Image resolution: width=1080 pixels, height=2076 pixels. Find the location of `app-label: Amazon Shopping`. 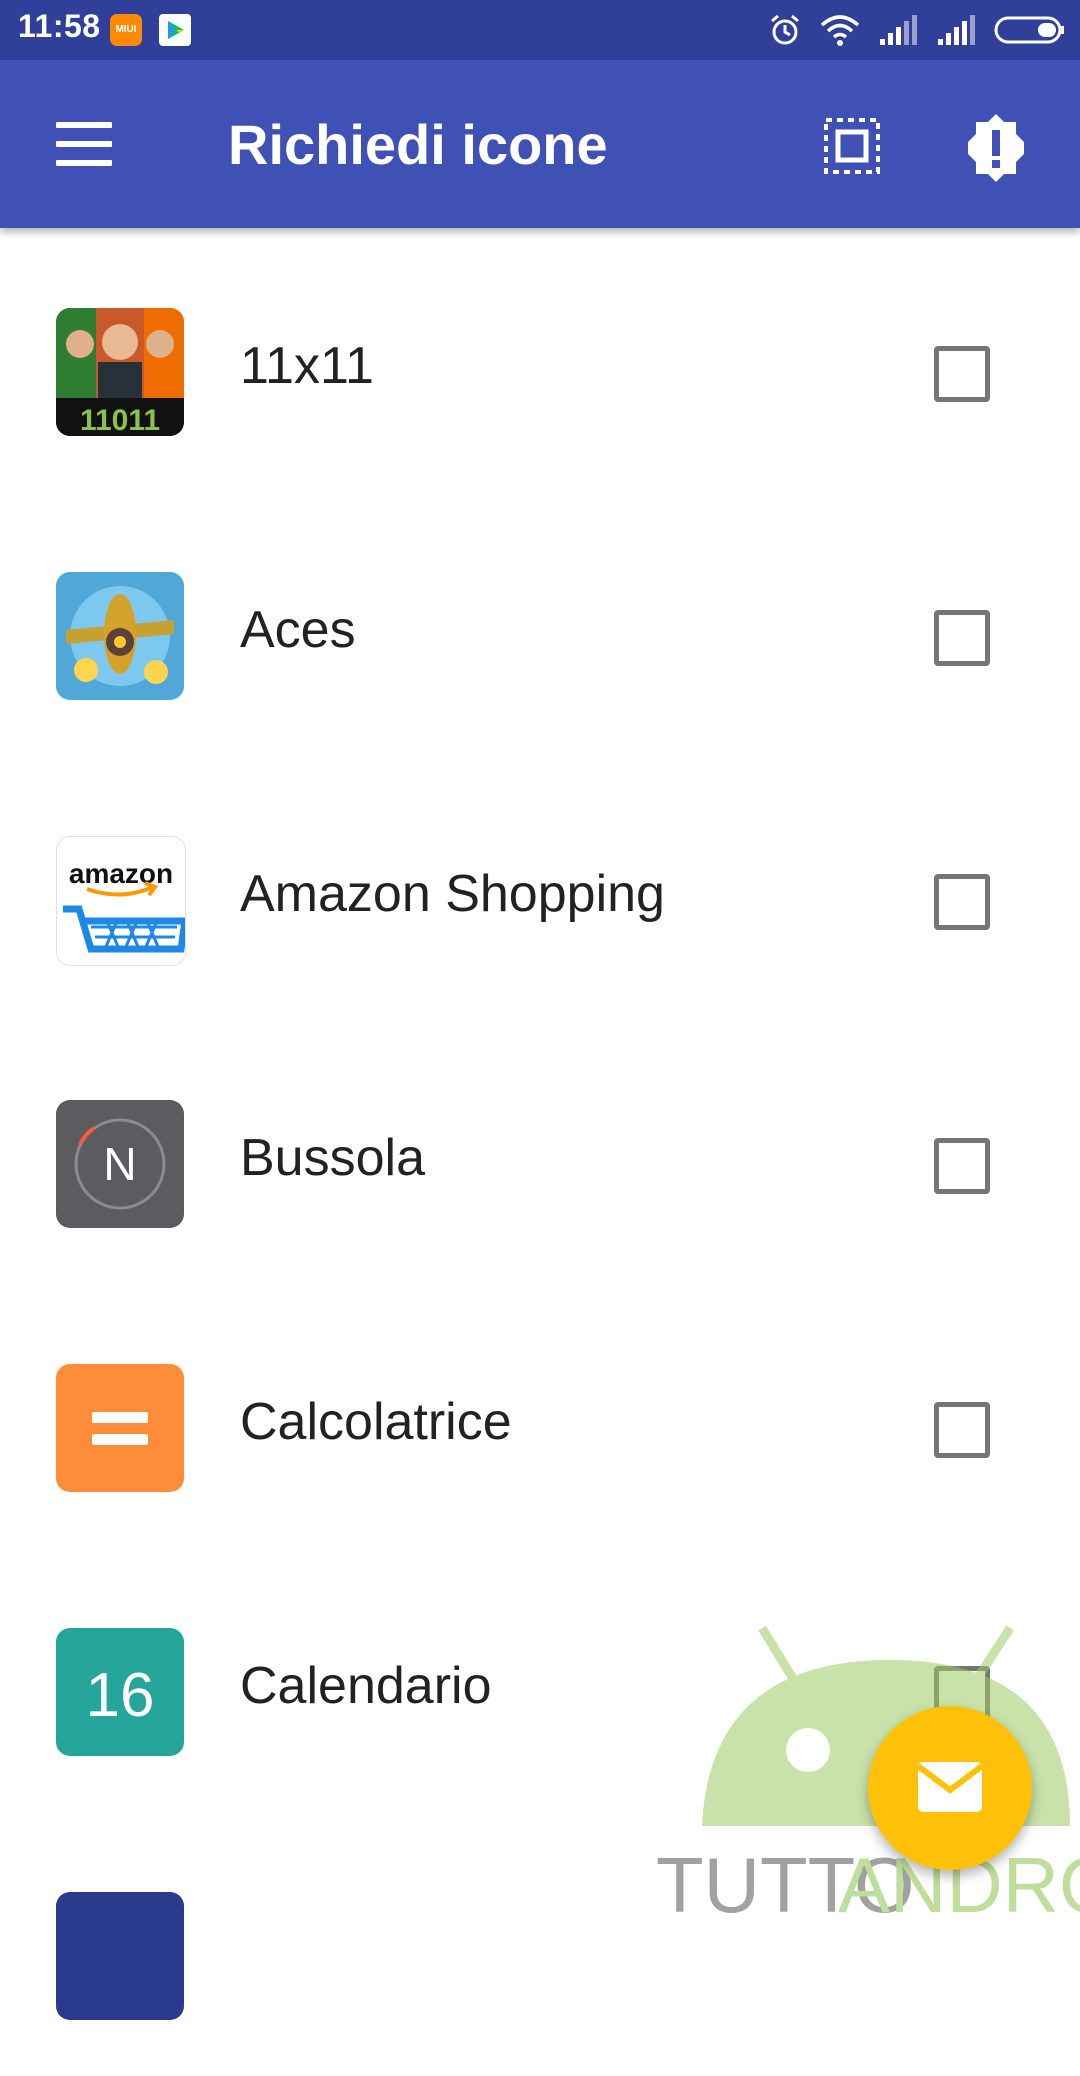

app-label: Amazon Shopping is located at coordinates (452, 894).